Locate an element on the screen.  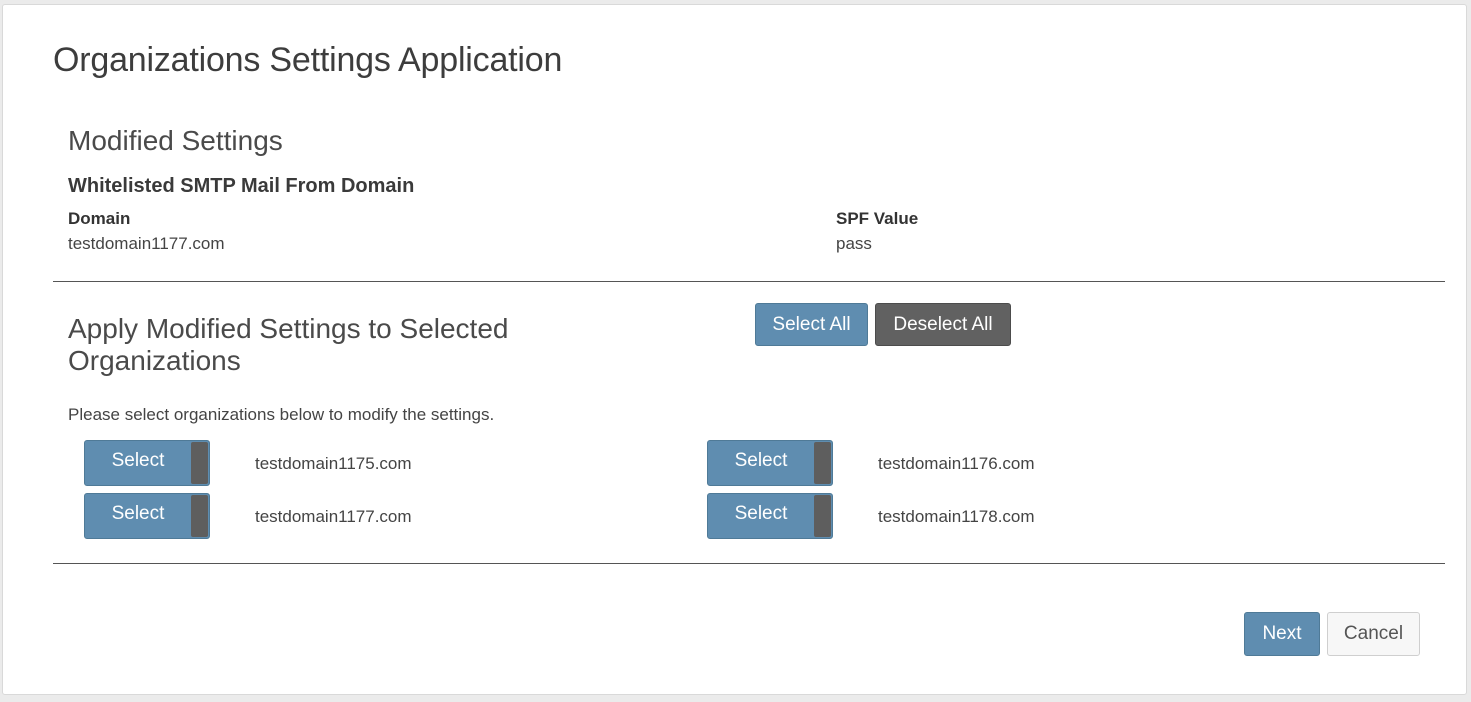
spf-label: SPF Value is located at coordinates (877, 218).